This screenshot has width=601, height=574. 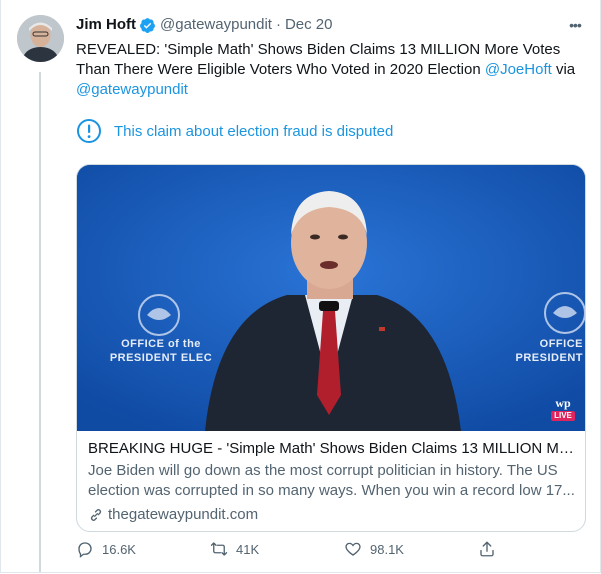 What do you see at coordinates (563, 69) in the screenshot?
I see `tweet-text-part: via` at bounding box center [563, 69].